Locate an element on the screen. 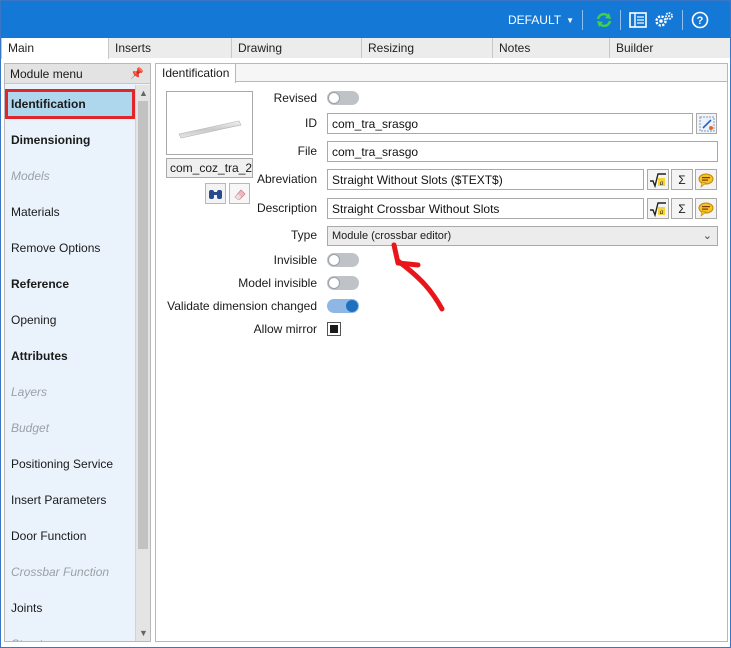 The height and width of the screenshot is (648, 731). chevron-down-icon: ▼ is located at coordinates (570, 20).